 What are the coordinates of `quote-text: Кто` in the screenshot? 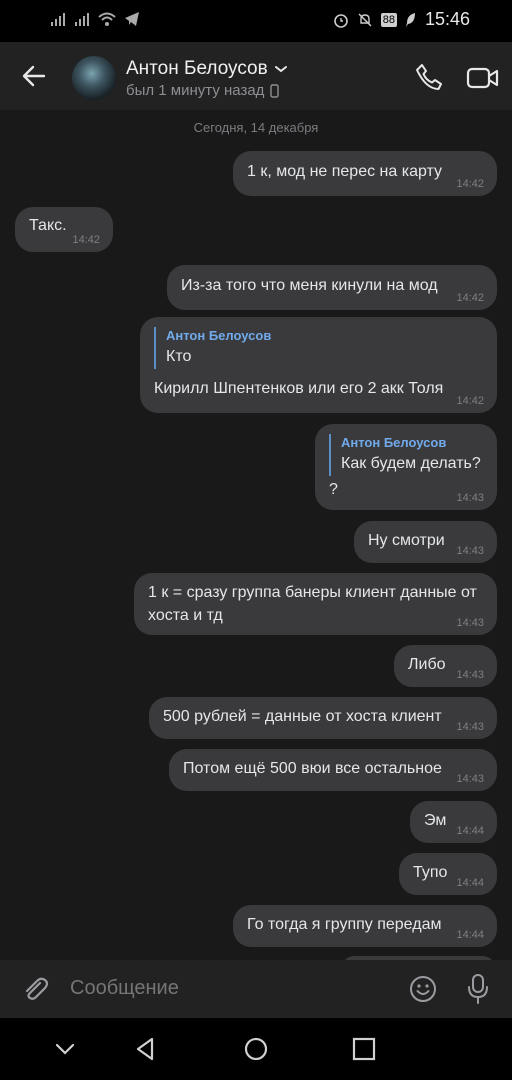 It's located at (179, 356).